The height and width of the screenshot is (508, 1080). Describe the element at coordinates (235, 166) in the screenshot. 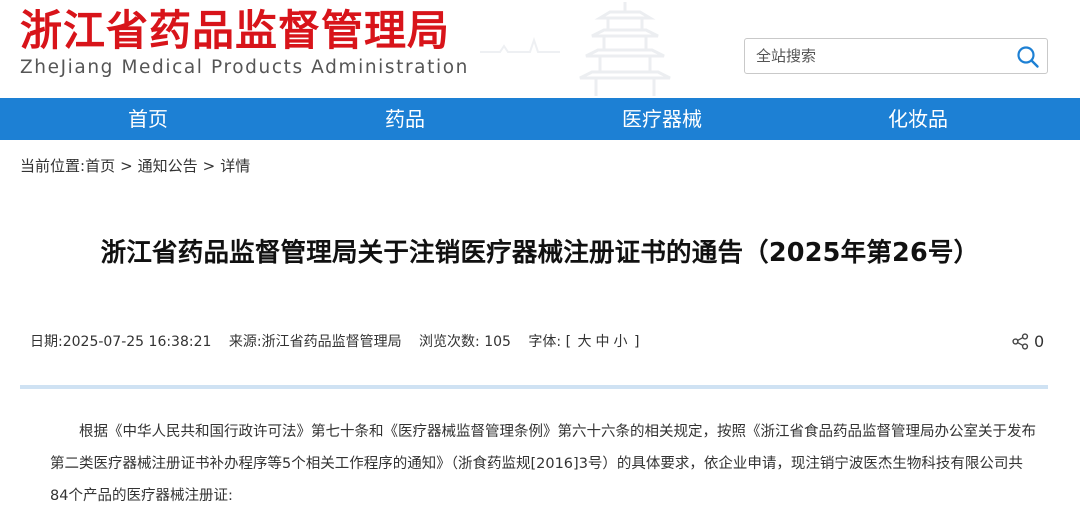

I see `breadcrumb-current: 详情` at that location.